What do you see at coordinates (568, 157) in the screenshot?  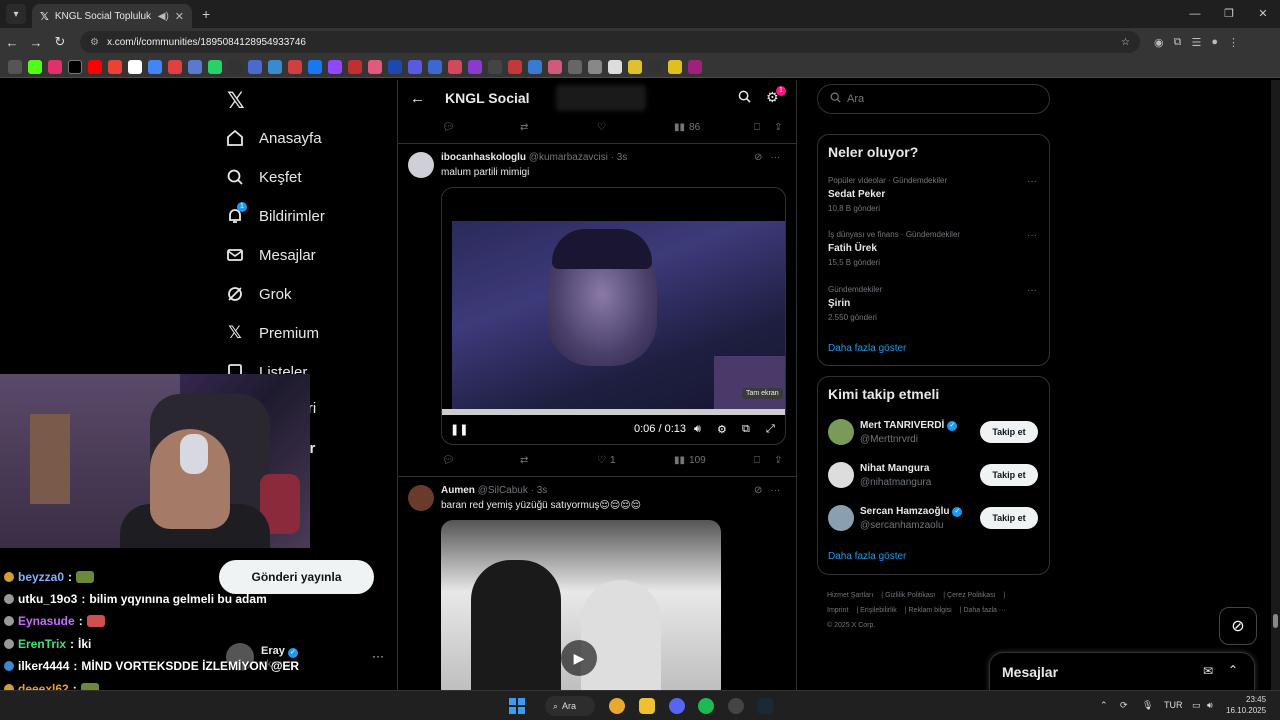 I see `post-handle: @kumarbazavcisi` at bounding box center [568, 157].